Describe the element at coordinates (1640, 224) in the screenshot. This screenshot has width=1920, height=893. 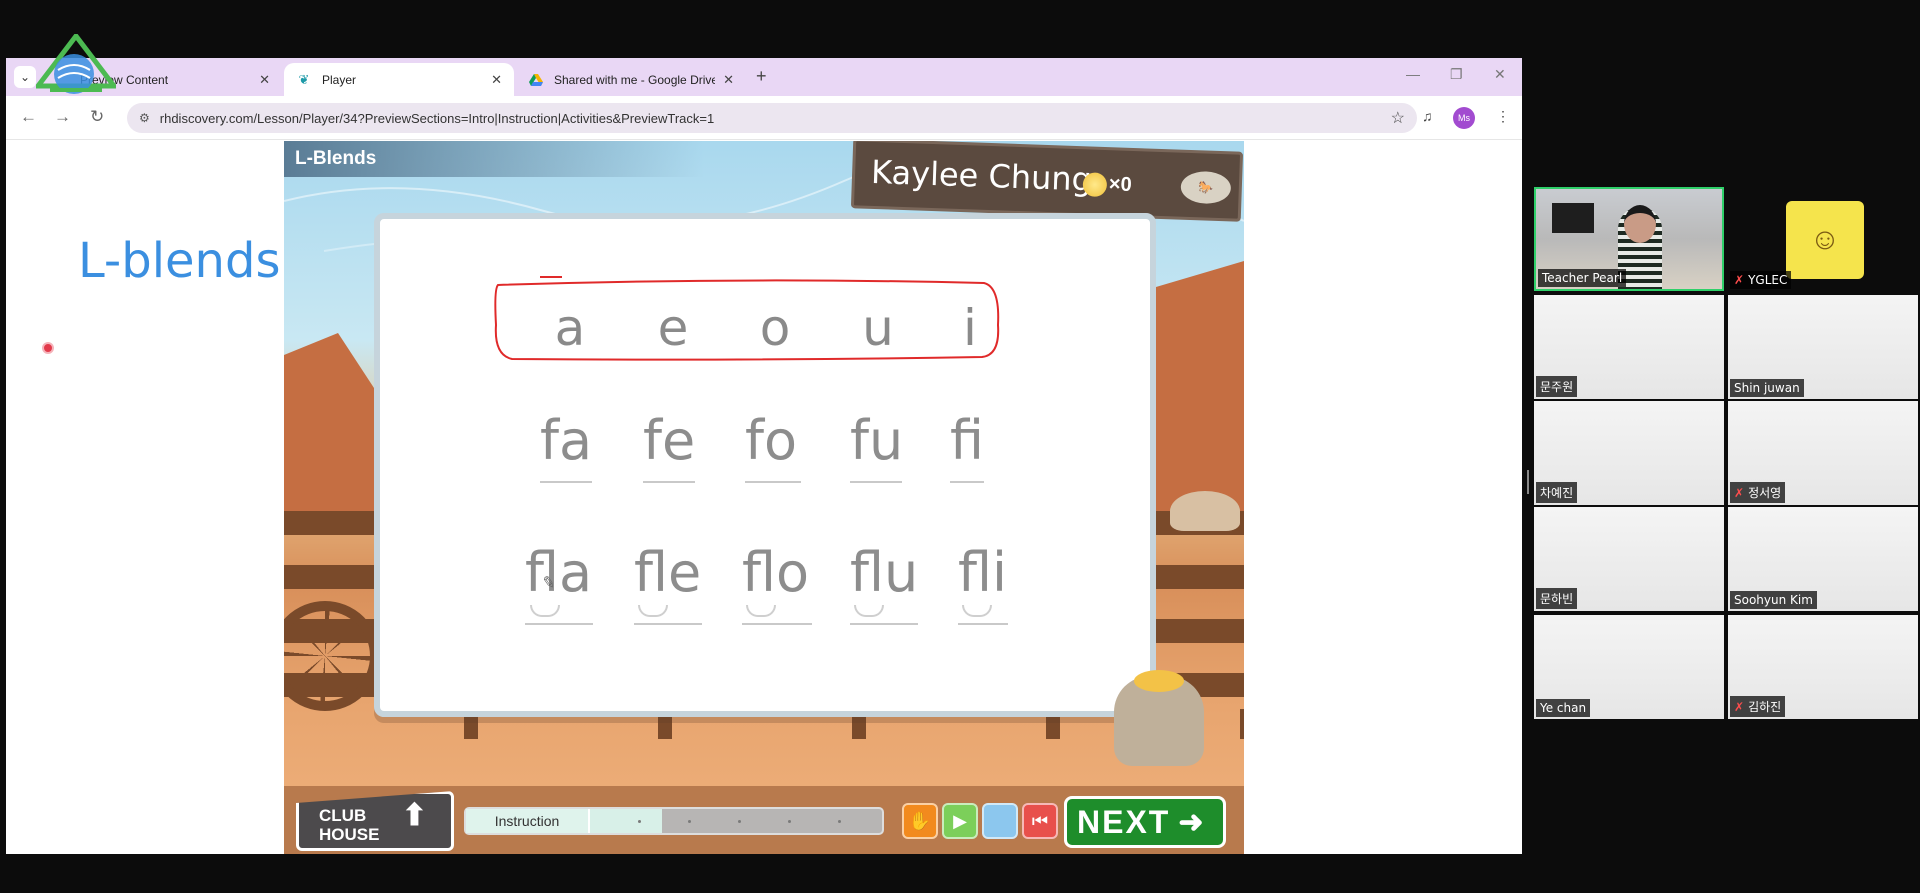
I see `person-head` at that location.